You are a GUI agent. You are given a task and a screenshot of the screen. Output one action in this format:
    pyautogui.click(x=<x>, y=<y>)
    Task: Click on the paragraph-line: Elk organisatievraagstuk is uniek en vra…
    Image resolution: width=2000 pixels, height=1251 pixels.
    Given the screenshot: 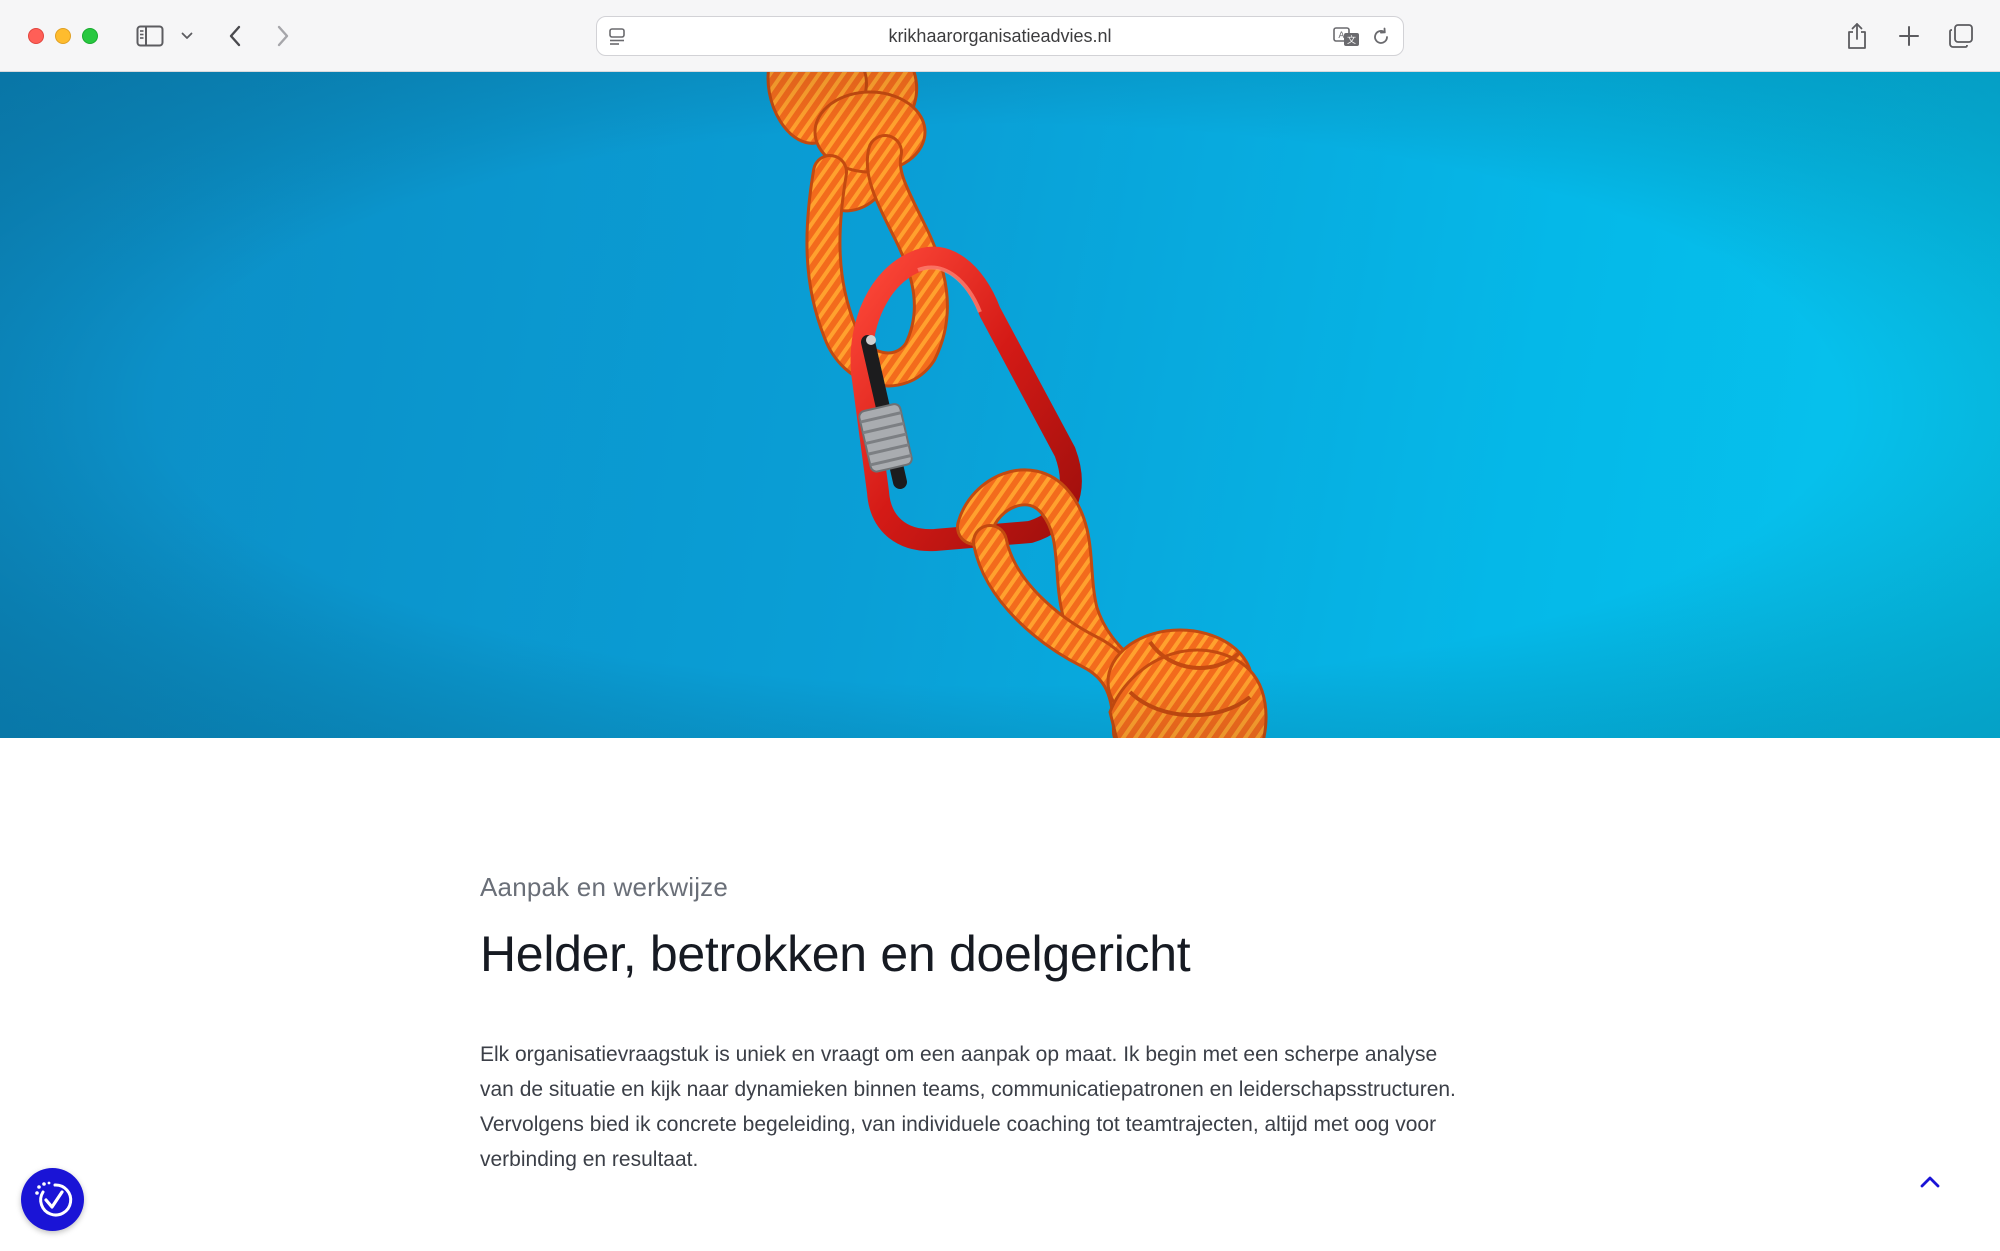 What is the action you would take?
    pyautogui.click(x=959, y=1054)
    